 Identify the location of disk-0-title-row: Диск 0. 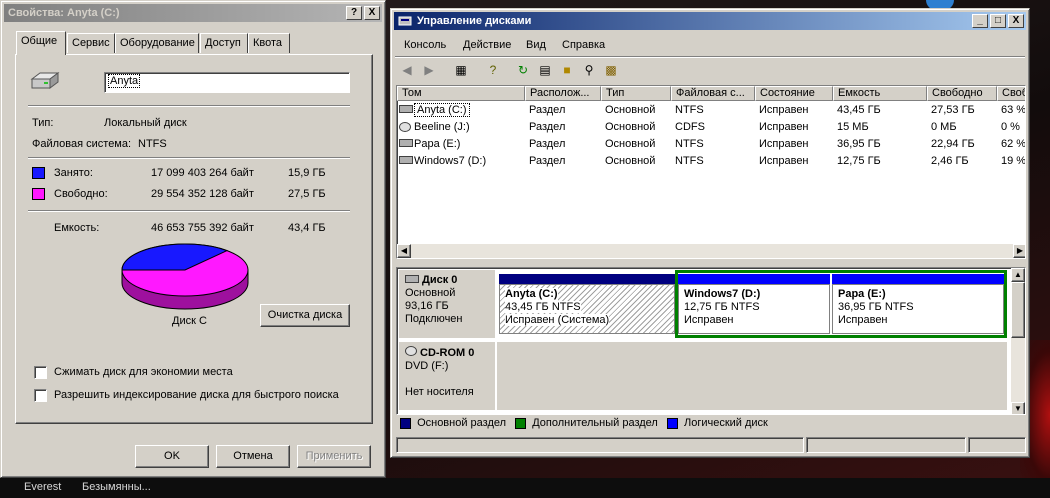
(447, 280).